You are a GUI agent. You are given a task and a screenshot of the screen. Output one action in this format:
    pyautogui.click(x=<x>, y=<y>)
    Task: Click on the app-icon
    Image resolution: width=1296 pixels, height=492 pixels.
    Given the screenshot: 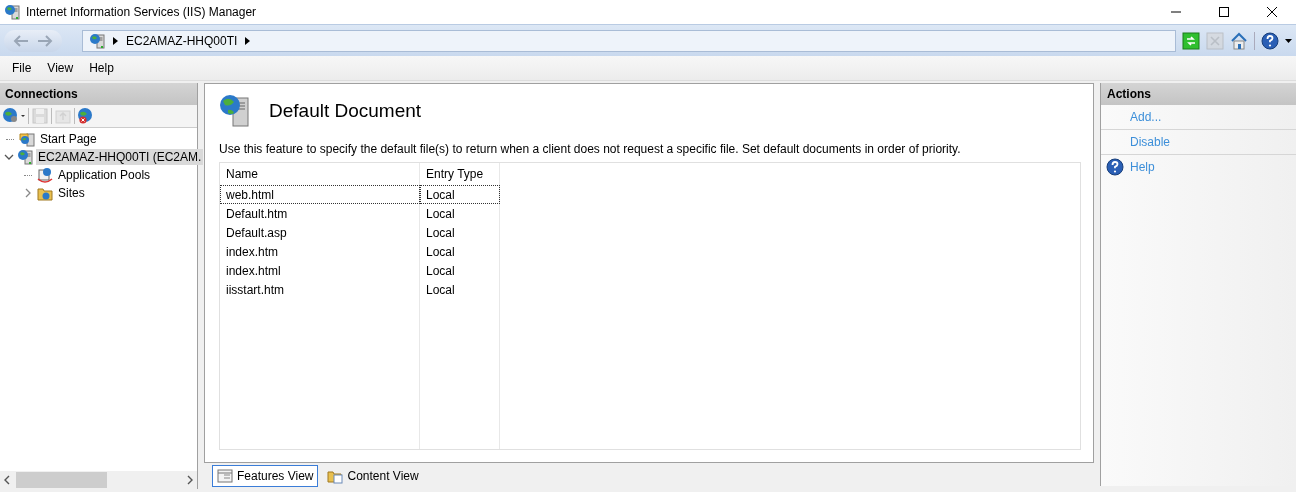 What is the action you would take?
    pyautogui.click(x=12, y=12)
    